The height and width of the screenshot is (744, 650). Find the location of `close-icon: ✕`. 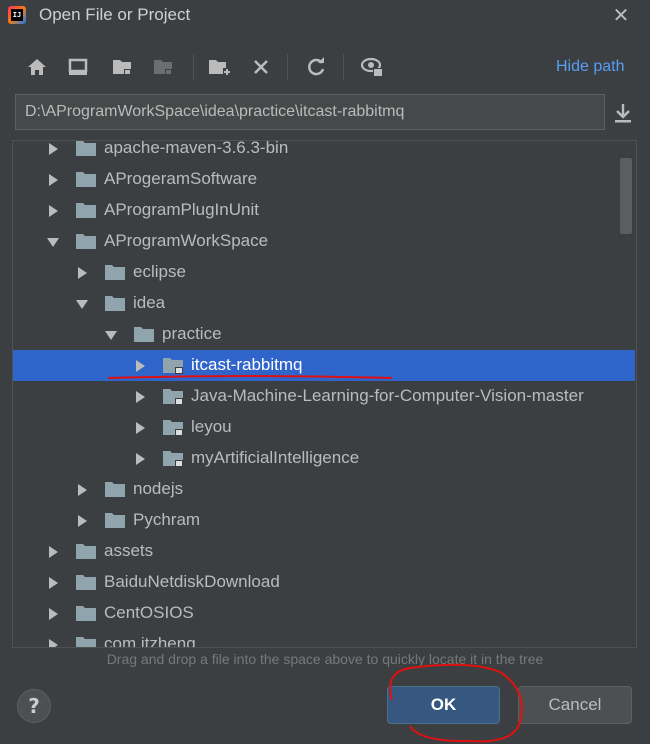

close-icon: ✕ is located at coordinates (621, 15).